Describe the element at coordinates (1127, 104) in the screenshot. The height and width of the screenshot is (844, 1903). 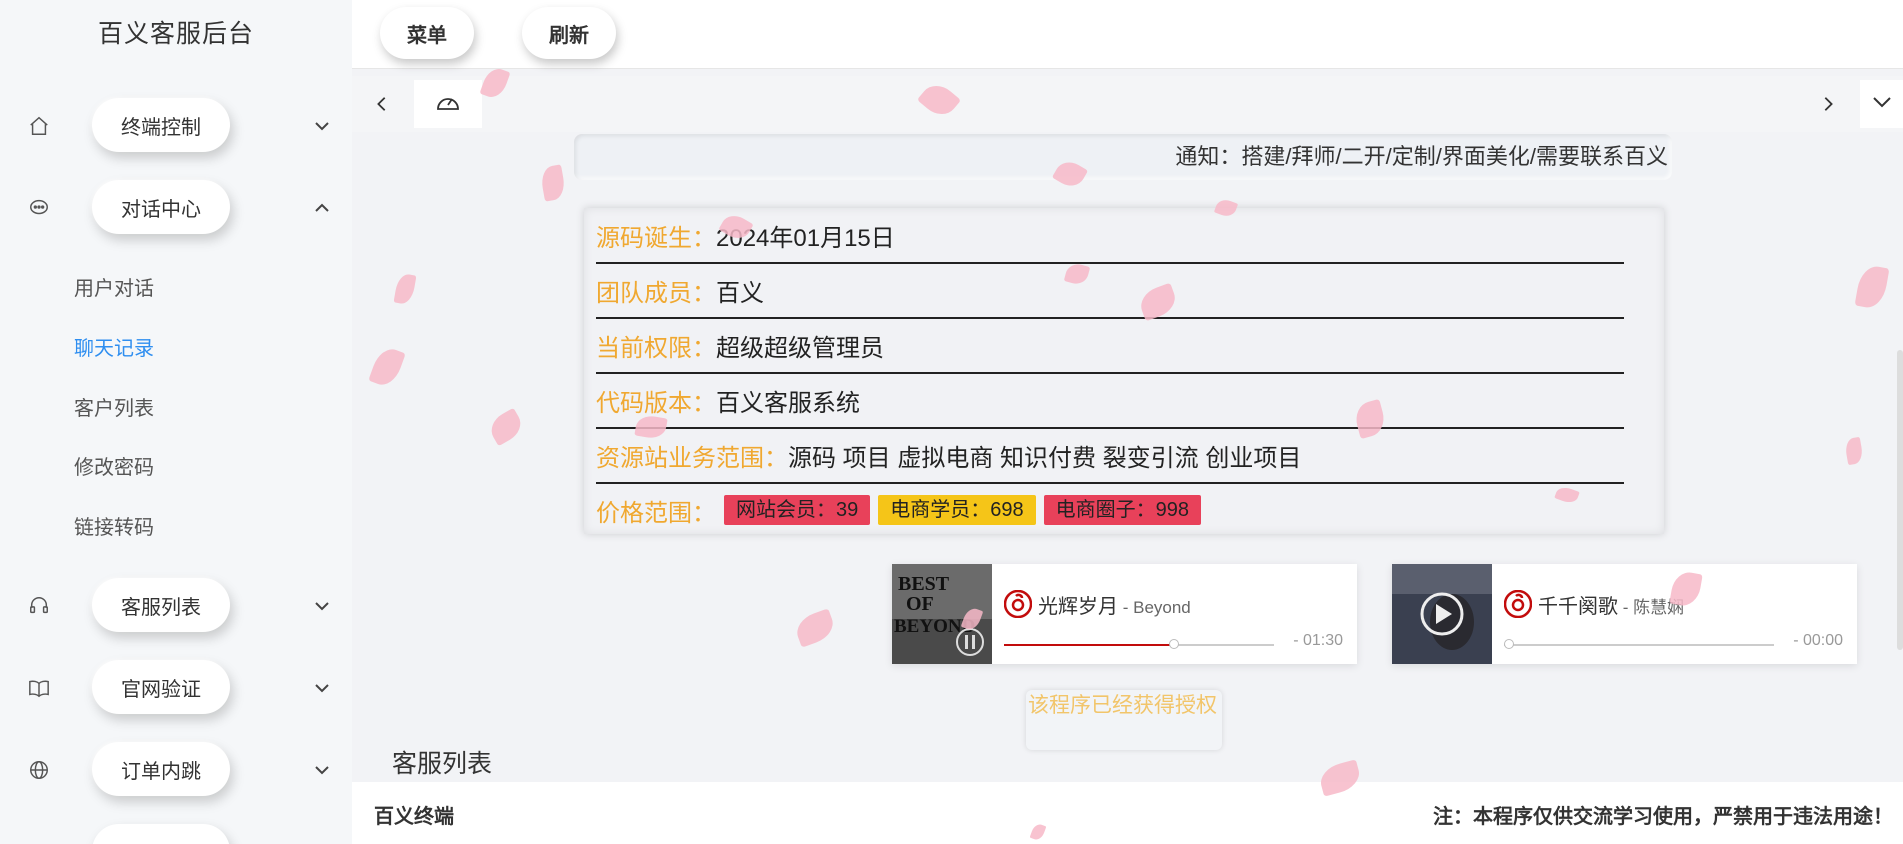
I see `tab-bar` at that location.